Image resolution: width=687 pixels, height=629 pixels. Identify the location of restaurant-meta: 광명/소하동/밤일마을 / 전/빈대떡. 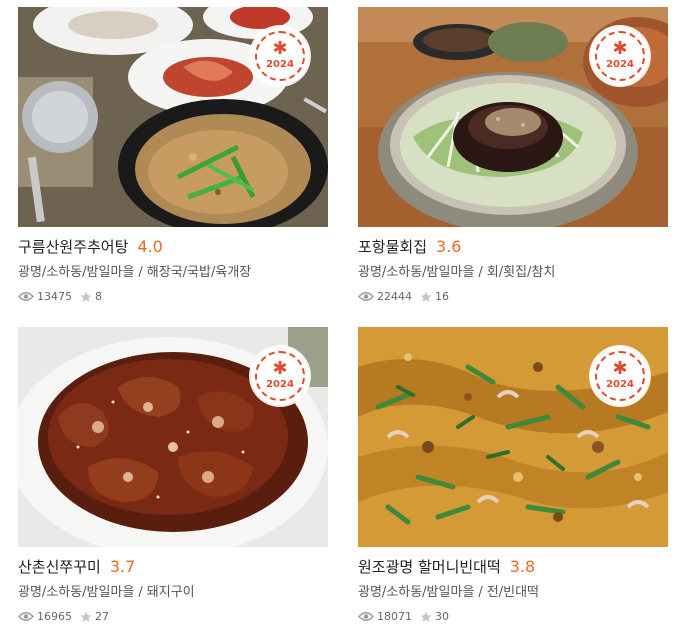
(513, 591).